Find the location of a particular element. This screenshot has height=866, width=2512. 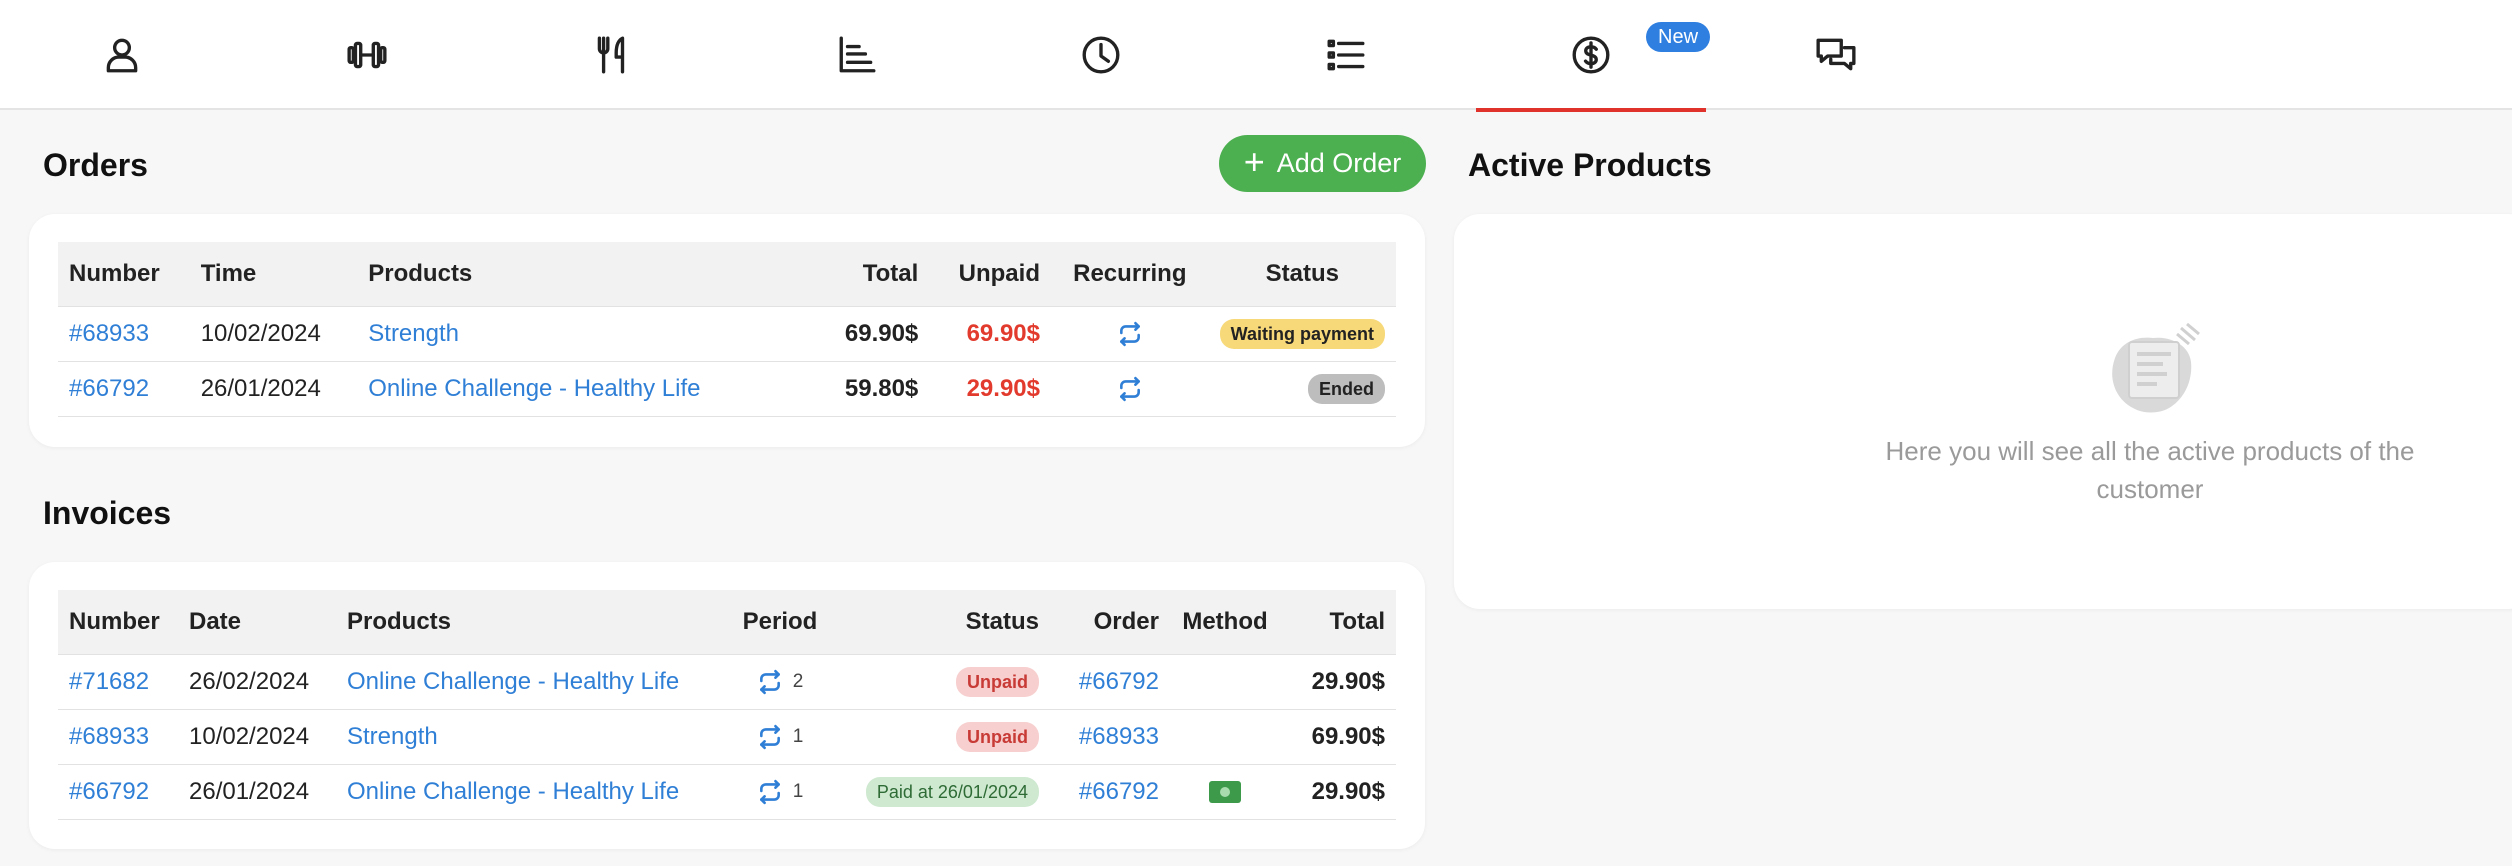

chat-icon is located at coordinates (1836, 54).